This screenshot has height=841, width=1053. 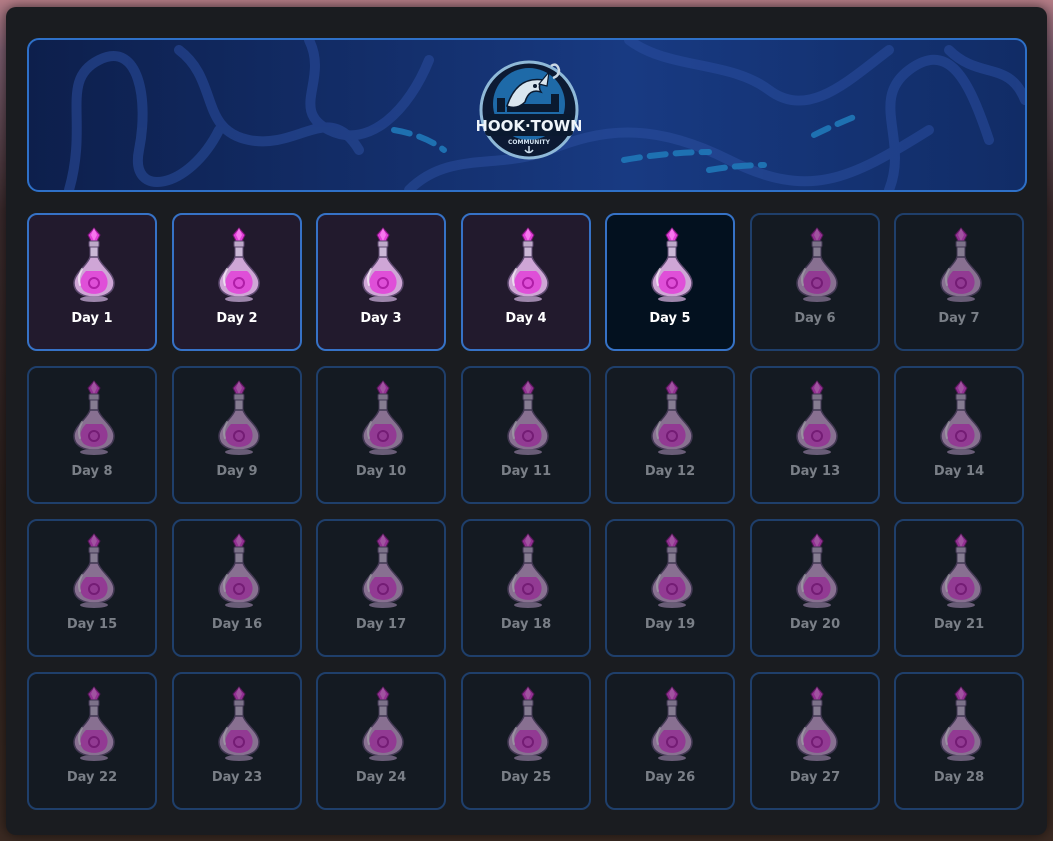 What do you see at coordinates (237, 624) in the screenshot?
I see `day-label: Day 16` at bounding box center [237, 624].